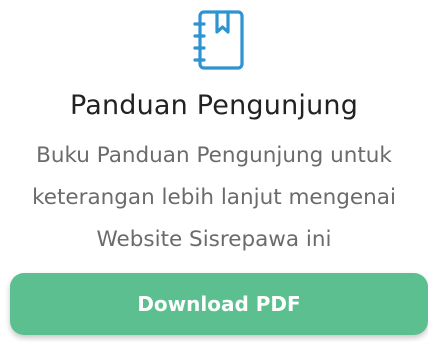 The image size is (428, 342). I want to click on card-title: Panduan Pengunjung, so click(214, 105).